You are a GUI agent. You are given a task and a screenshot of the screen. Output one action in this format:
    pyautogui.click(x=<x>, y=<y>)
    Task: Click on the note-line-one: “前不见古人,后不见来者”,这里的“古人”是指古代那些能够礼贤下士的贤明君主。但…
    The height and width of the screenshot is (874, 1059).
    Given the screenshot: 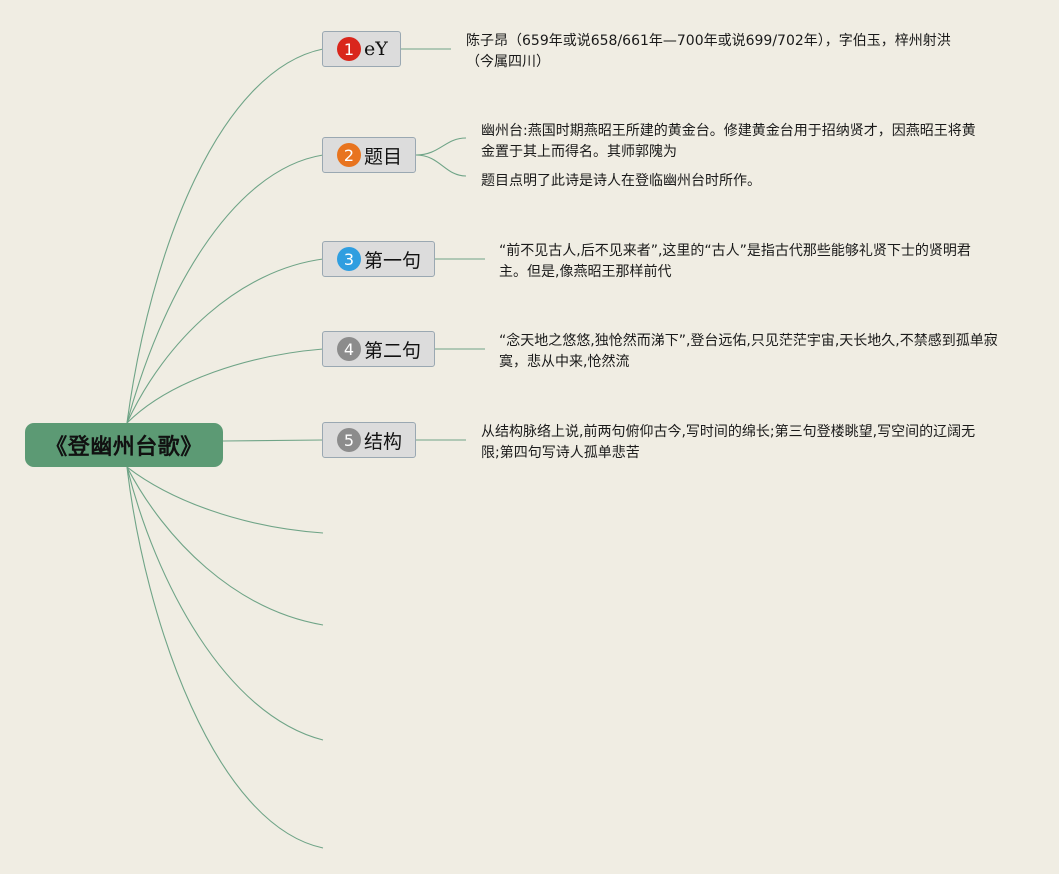 What is the action you would take?
    pyautogui.click(x=746, y=262)
    